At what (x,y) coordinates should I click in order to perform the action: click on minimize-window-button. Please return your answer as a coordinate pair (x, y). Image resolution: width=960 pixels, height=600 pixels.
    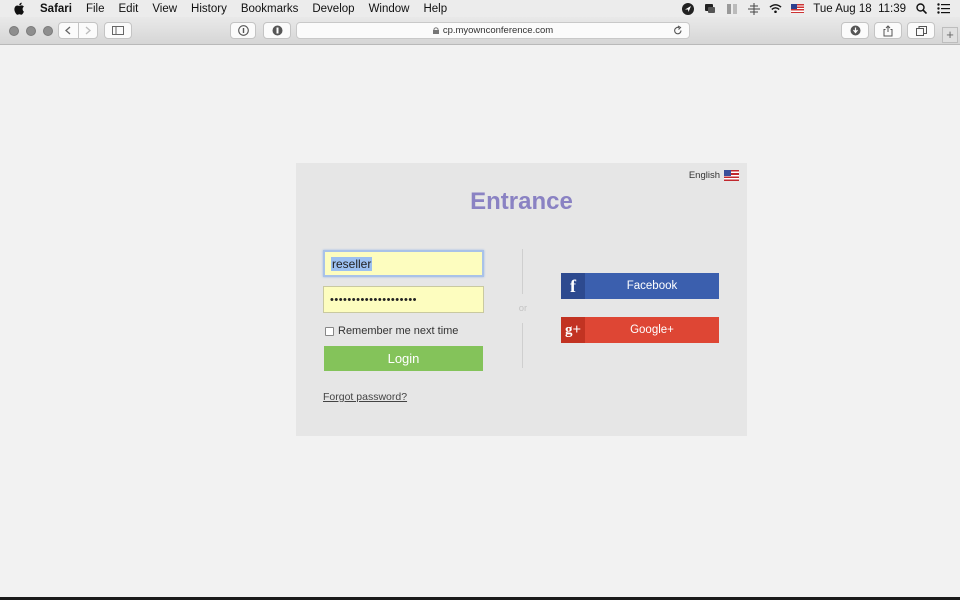
    Looking at the image, I should click on (31, 31).